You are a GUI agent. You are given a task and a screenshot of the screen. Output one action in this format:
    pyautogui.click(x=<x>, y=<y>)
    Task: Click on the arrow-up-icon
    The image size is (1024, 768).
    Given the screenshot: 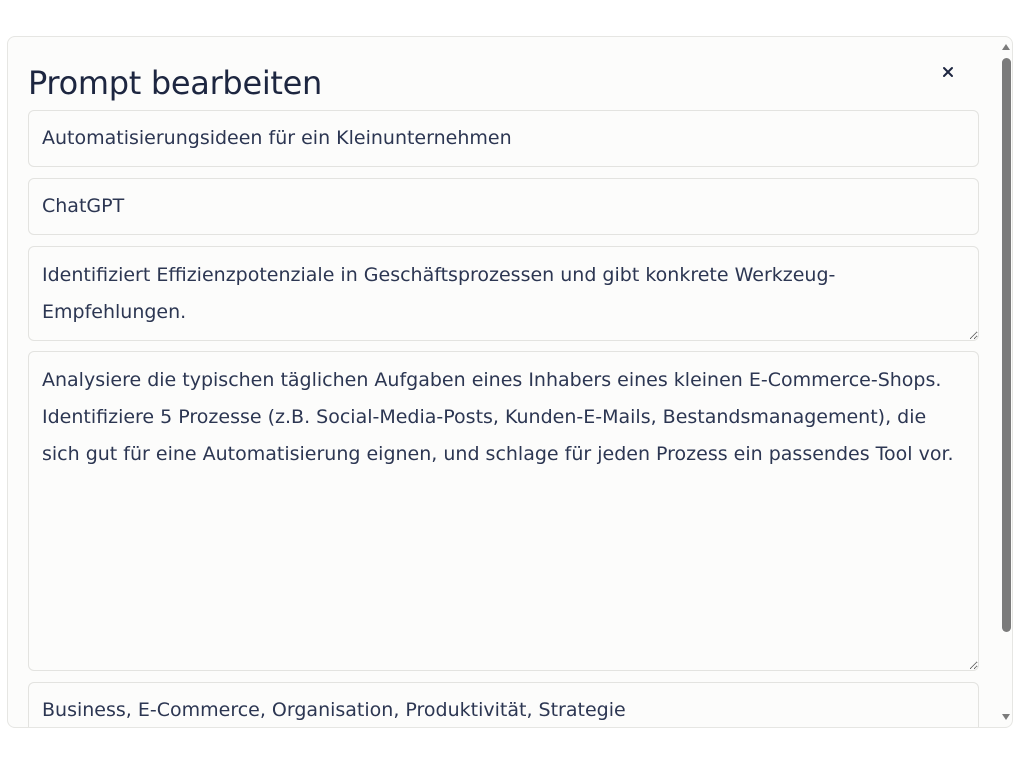 What is the action you would take?
    pyautogui.click(x=1006, y=47)
    